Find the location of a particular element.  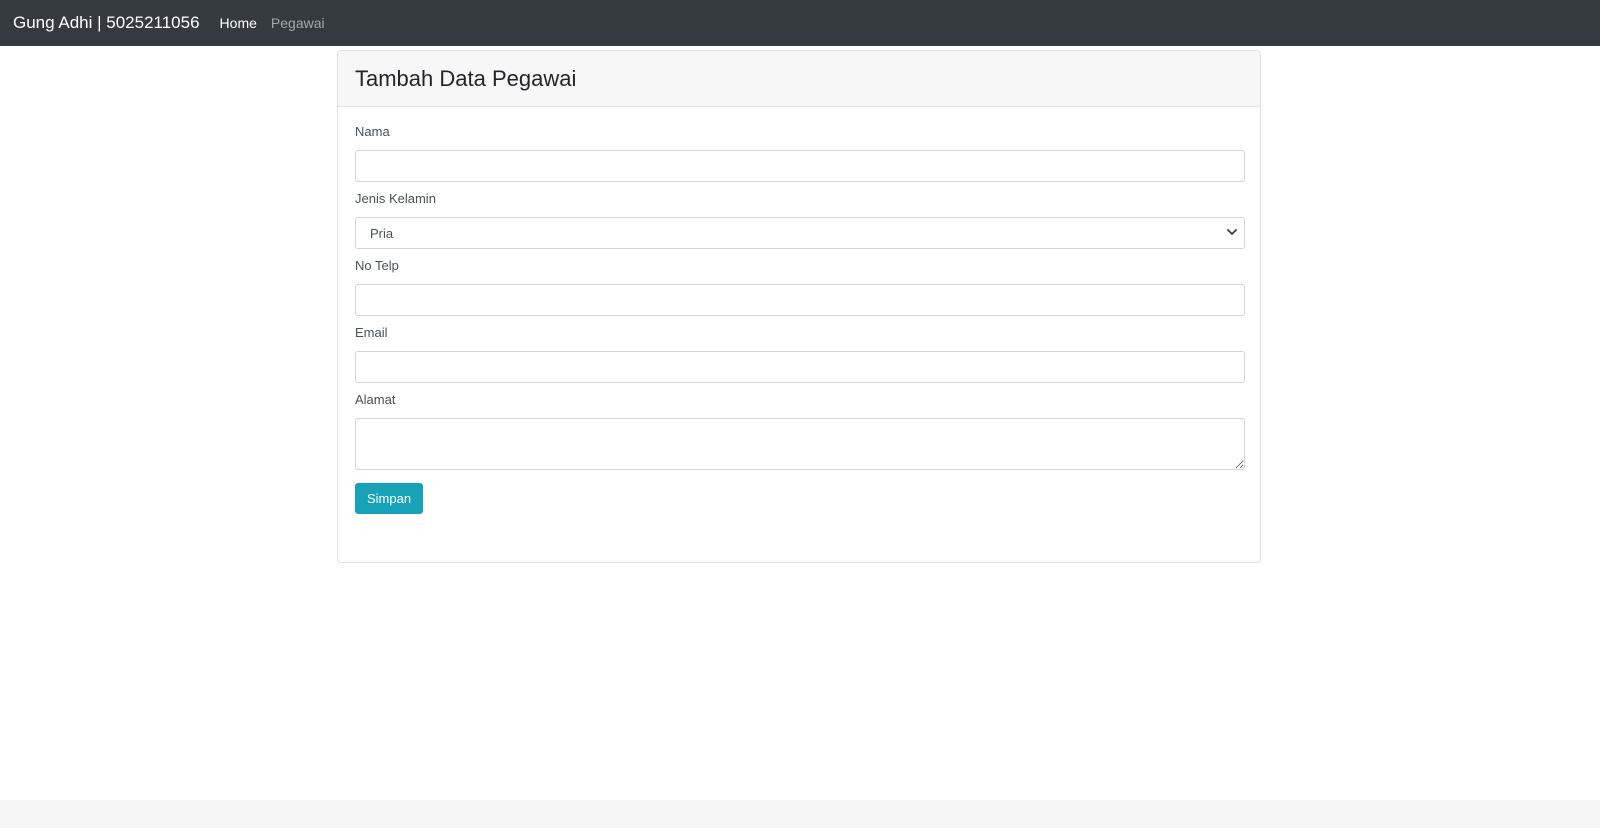

nav-links: Home Pegawai is located at coordinates (279, 23).